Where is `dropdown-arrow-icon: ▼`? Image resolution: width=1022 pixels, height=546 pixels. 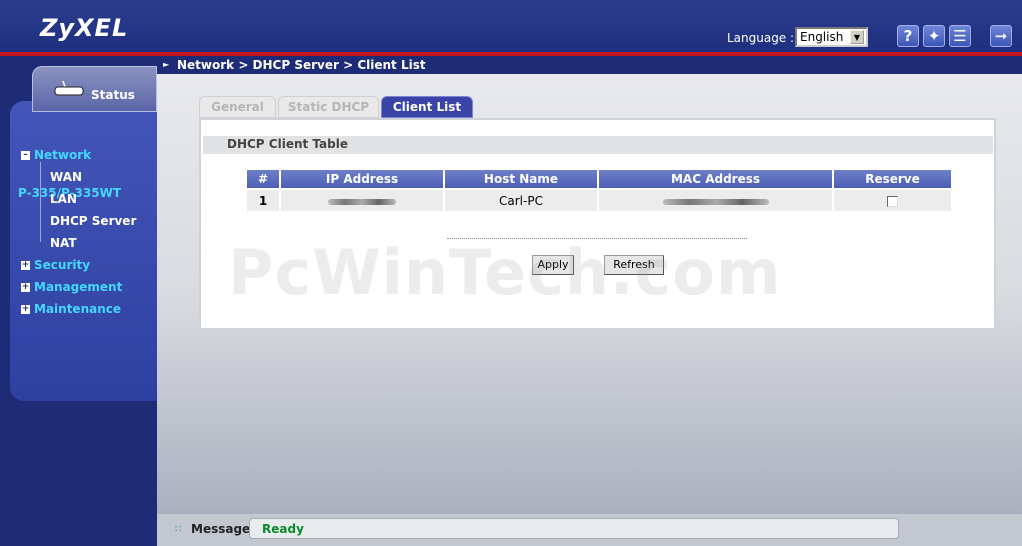
dropdown-arrow-icon: ▼ is located at coordinates (857, 37).